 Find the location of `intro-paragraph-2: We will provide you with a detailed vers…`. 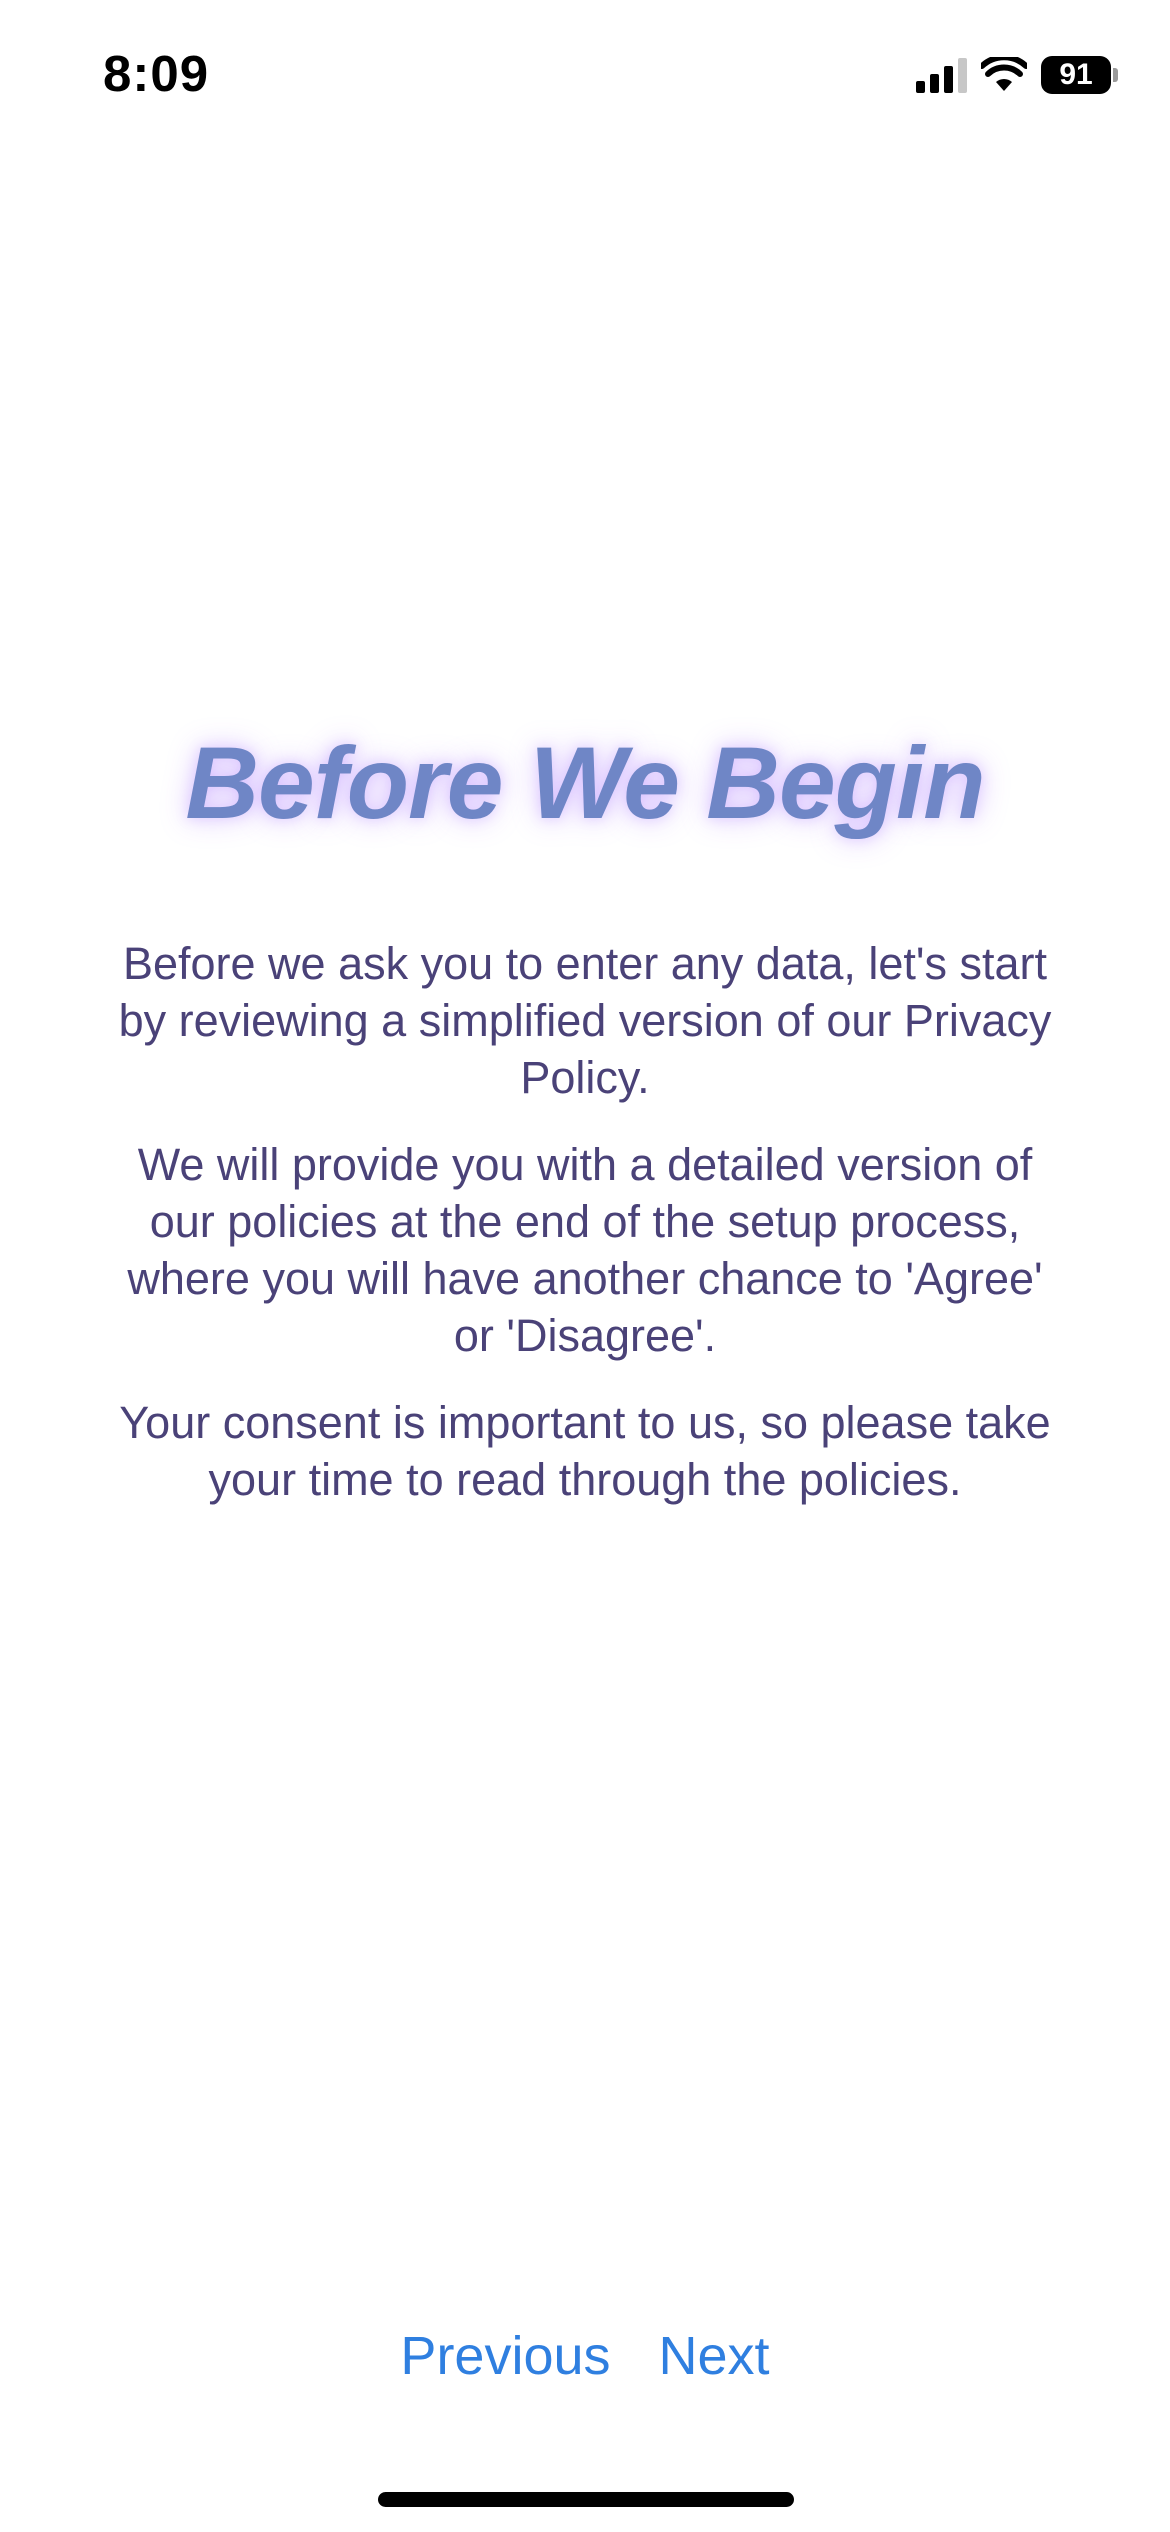

intro-paragraph-2: We will provide you with a detailed vers… is located at coordinates (585, 1250).